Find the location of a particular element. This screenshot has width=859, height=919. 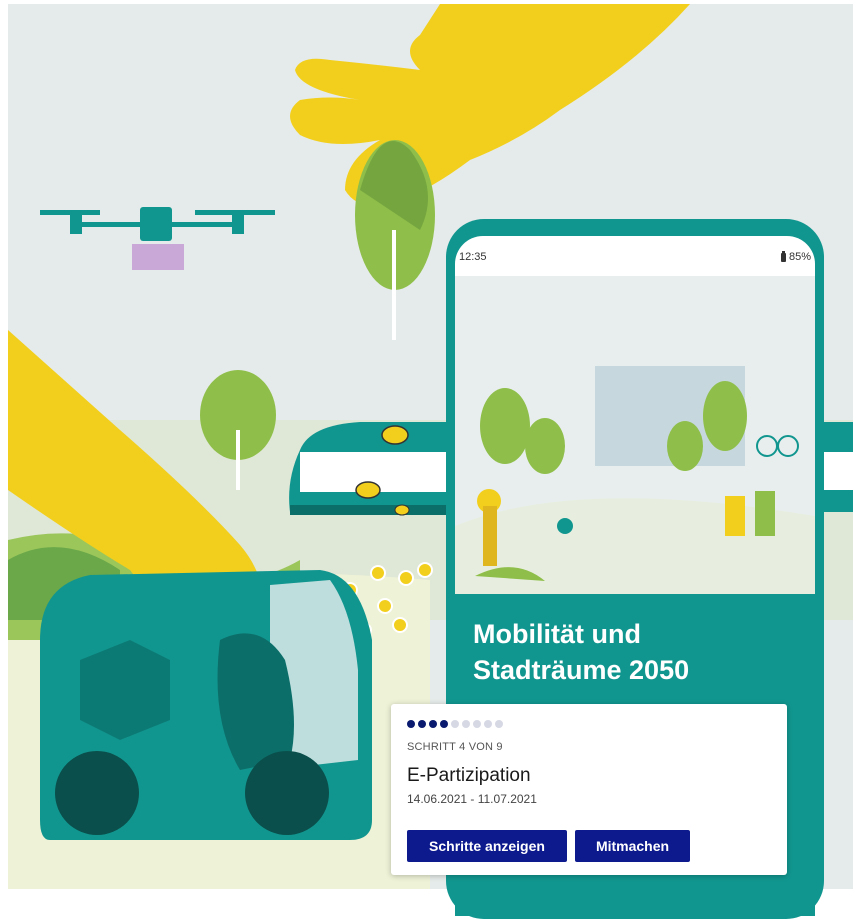

battery-indicator: 85% is located at coordinates (795, 256).